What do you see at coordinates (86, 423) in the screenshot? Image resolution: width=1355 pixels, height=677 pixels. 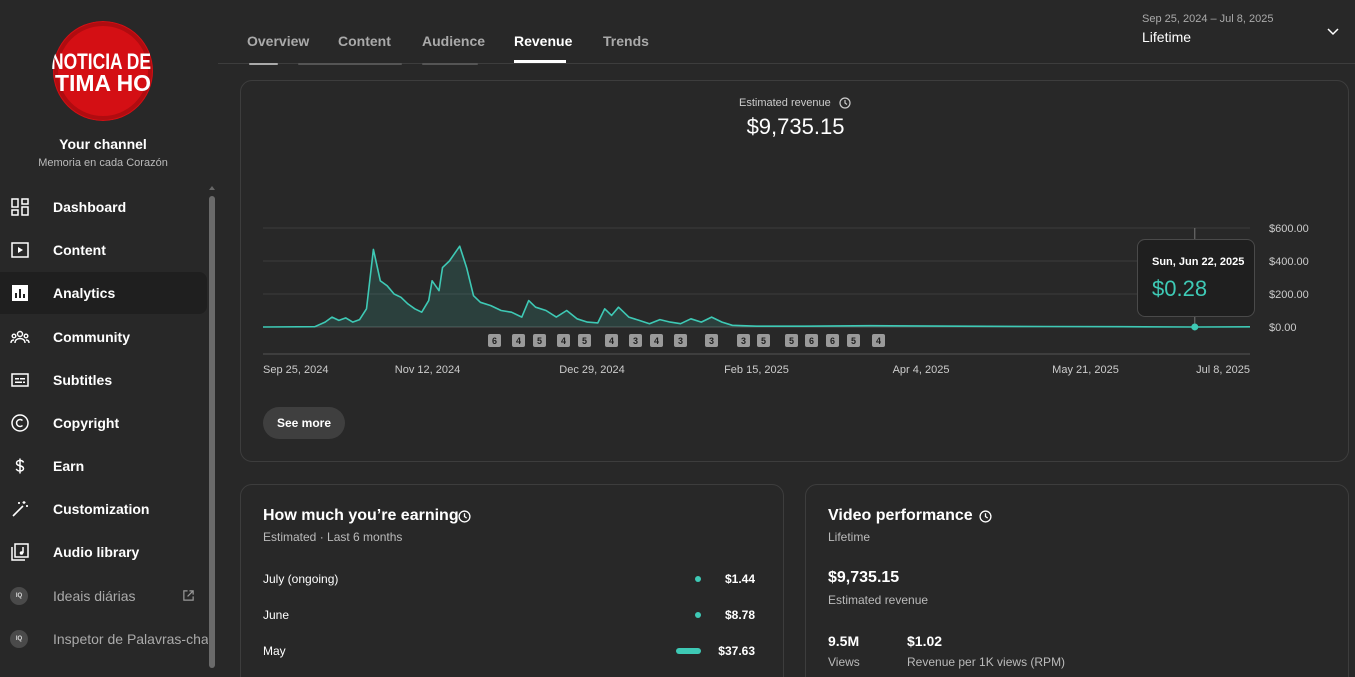 I see `sidebar-item-label: Copyright` at bounding box center [86, 423].